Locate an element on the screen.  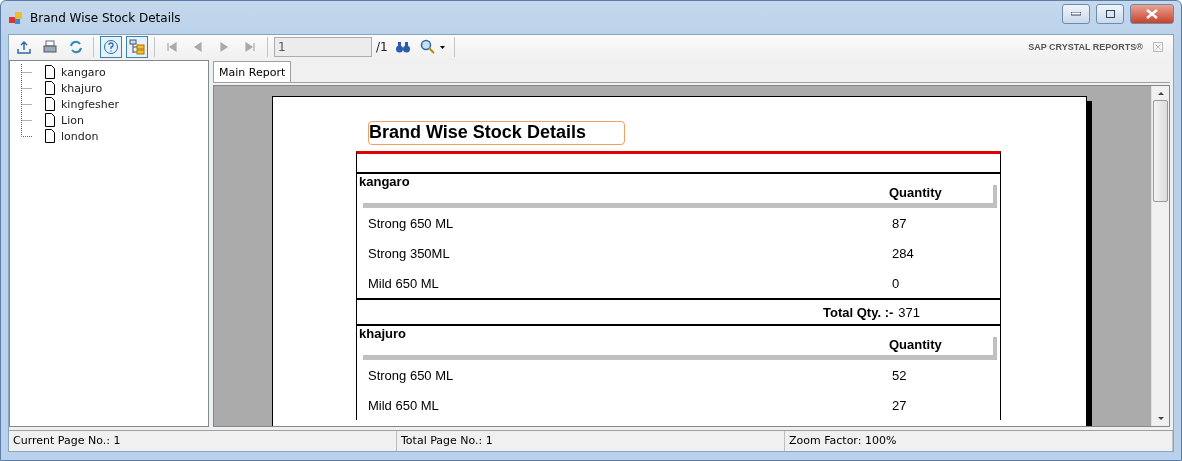
status-text: Current Page No.: 1 is located at coordinates (203, 441).